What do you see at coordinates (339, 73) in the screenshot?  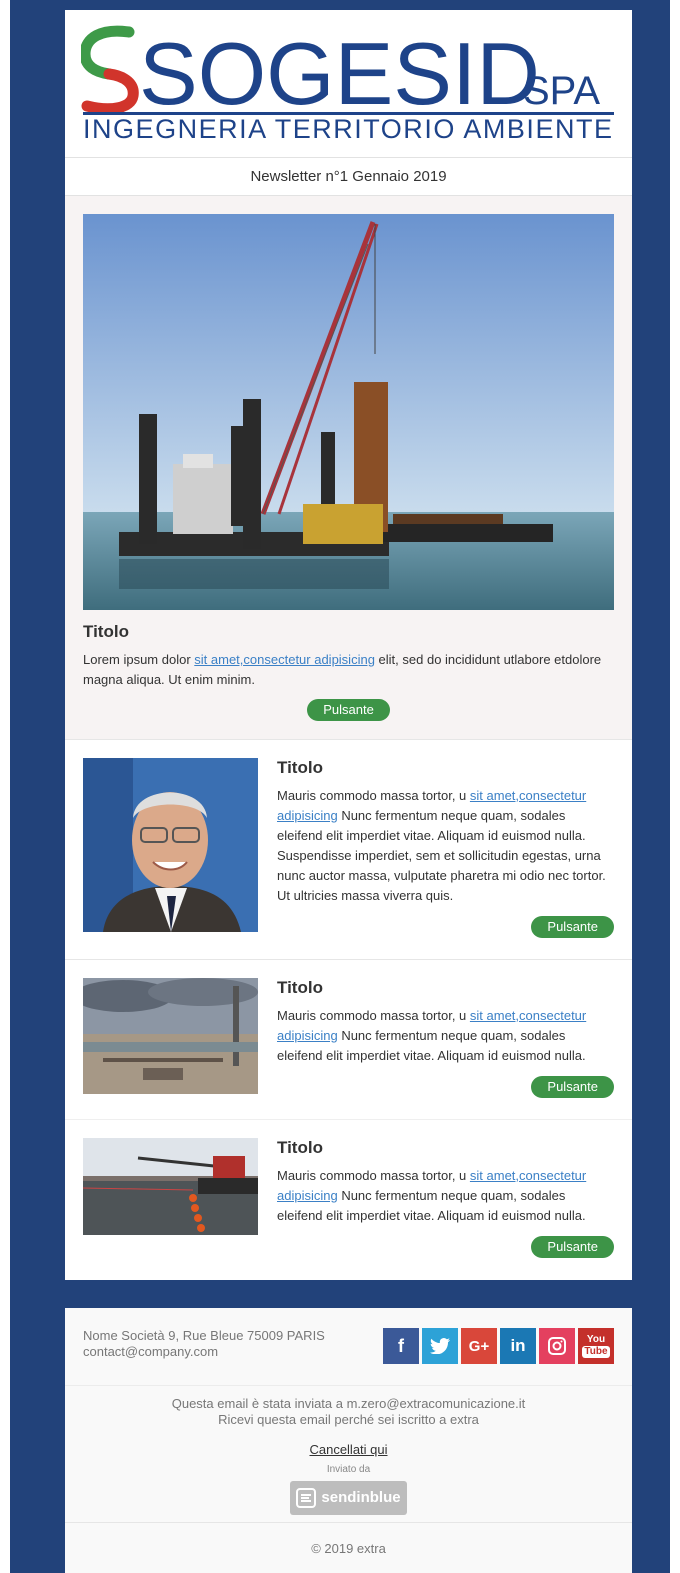 I see `logo-brand-text: SOGESID` at bounding box center [339, 73].